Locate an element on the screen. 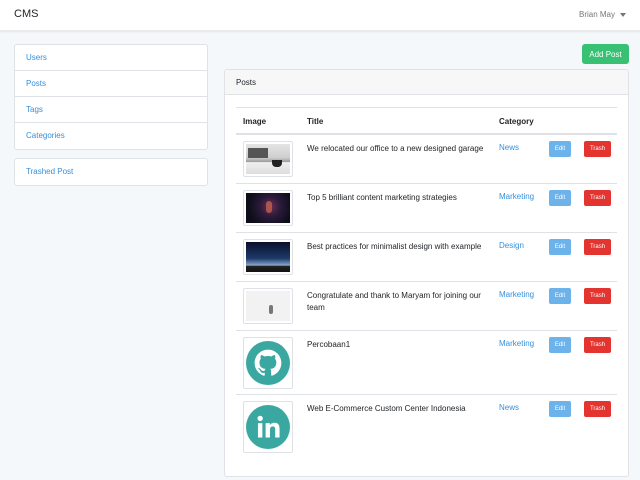  sidebar-trash-group: Trashed Post is located at coordinates (111, 172).